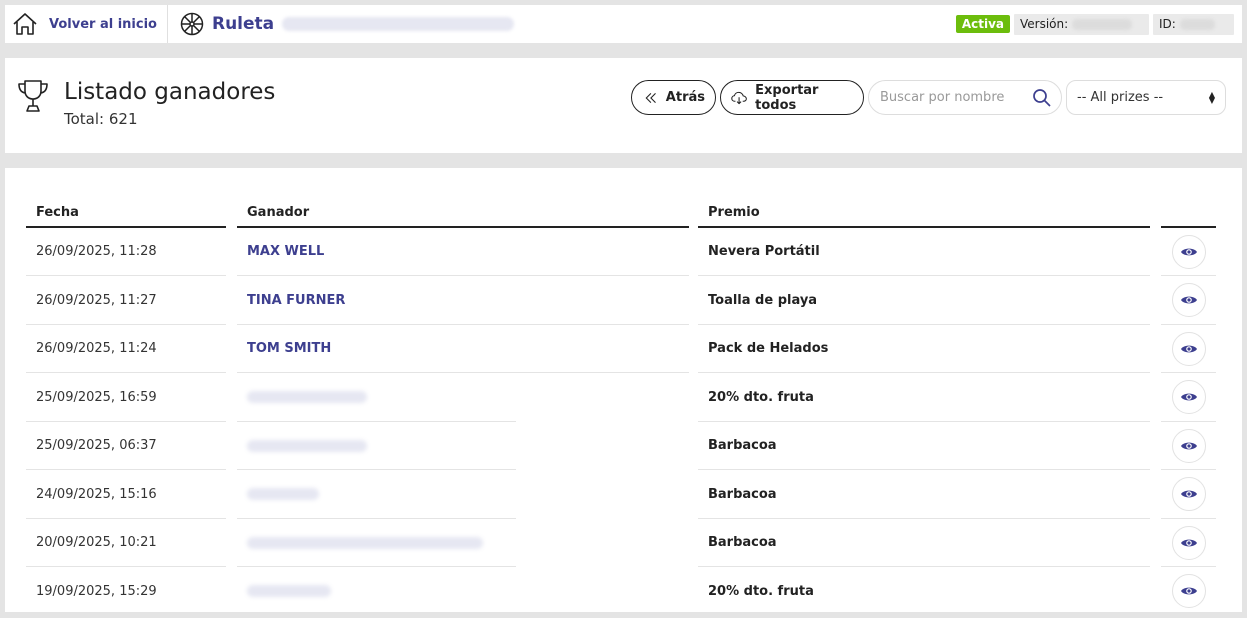  Describe the element at coordinates (1167, 24) in the screenshot. I see `id-label: ID:` at that location.